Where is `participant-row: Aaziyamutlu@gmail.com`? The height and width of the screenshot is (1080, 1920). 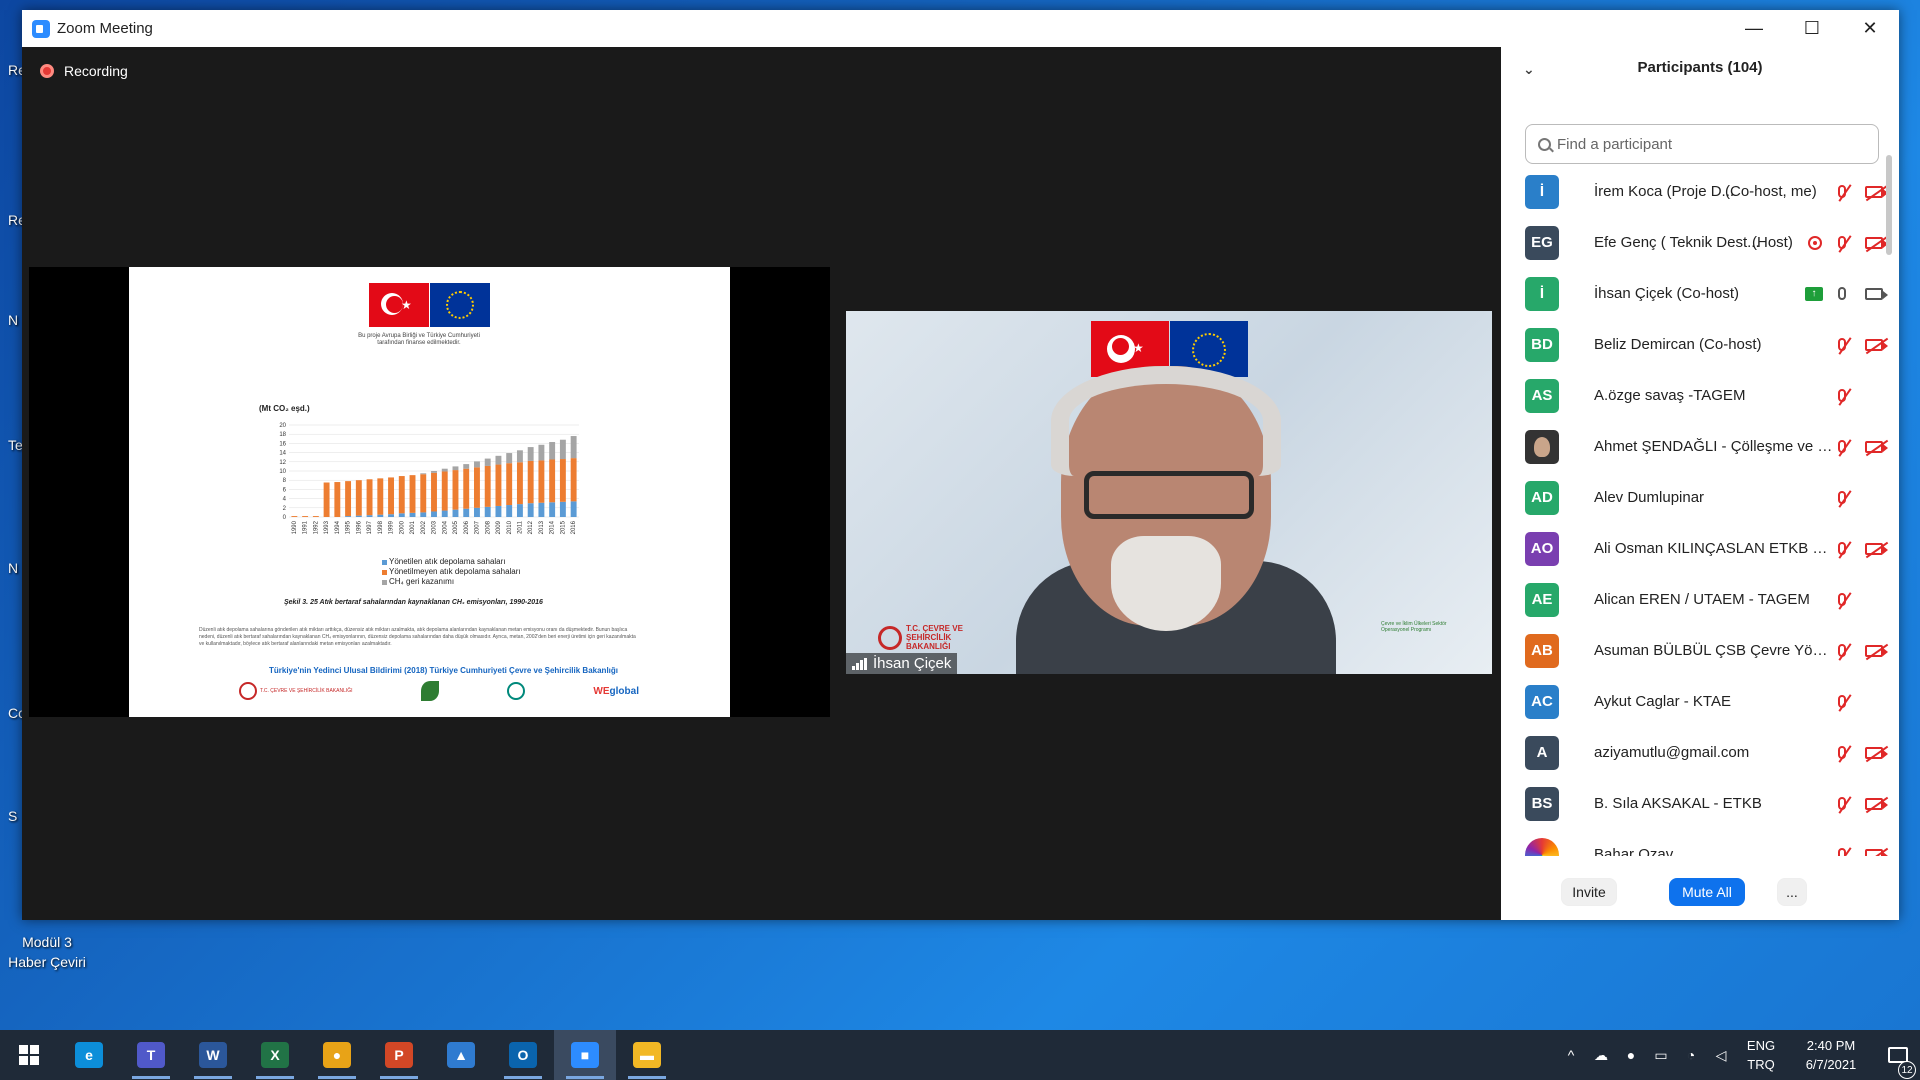 participant-row: Aaziyamutlu@gmail.com is located at coordinates (1700, 752).